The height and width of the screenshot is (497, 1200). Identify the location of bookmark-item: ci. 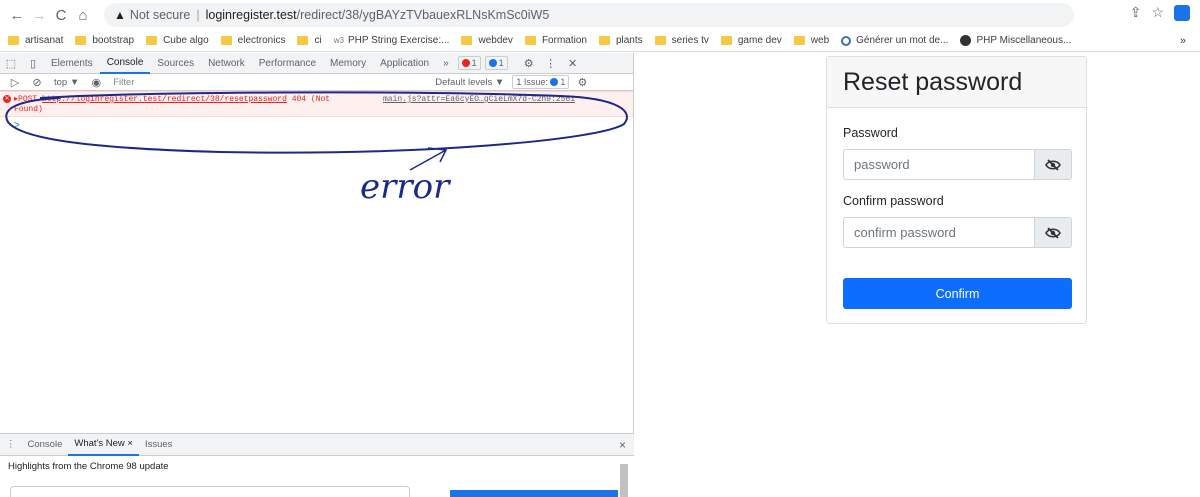
(309, 40).